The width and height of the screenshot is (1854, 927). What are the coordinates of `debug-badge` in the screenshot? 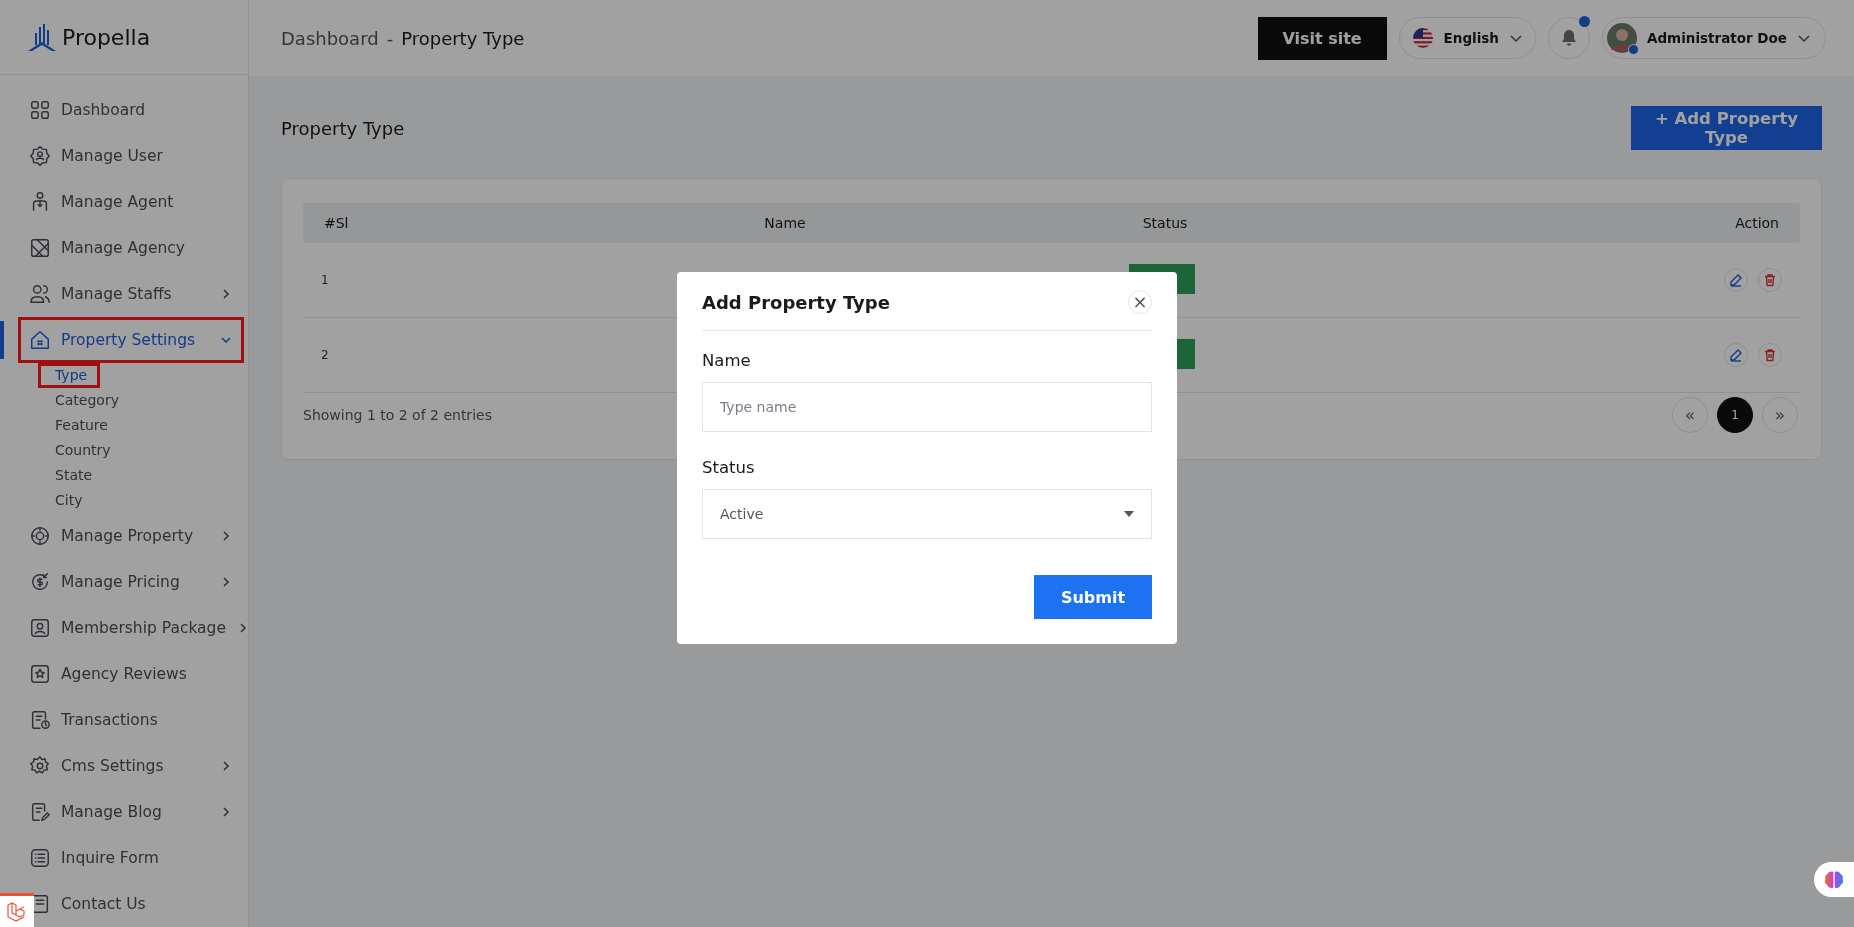 It's located at (17, 910).